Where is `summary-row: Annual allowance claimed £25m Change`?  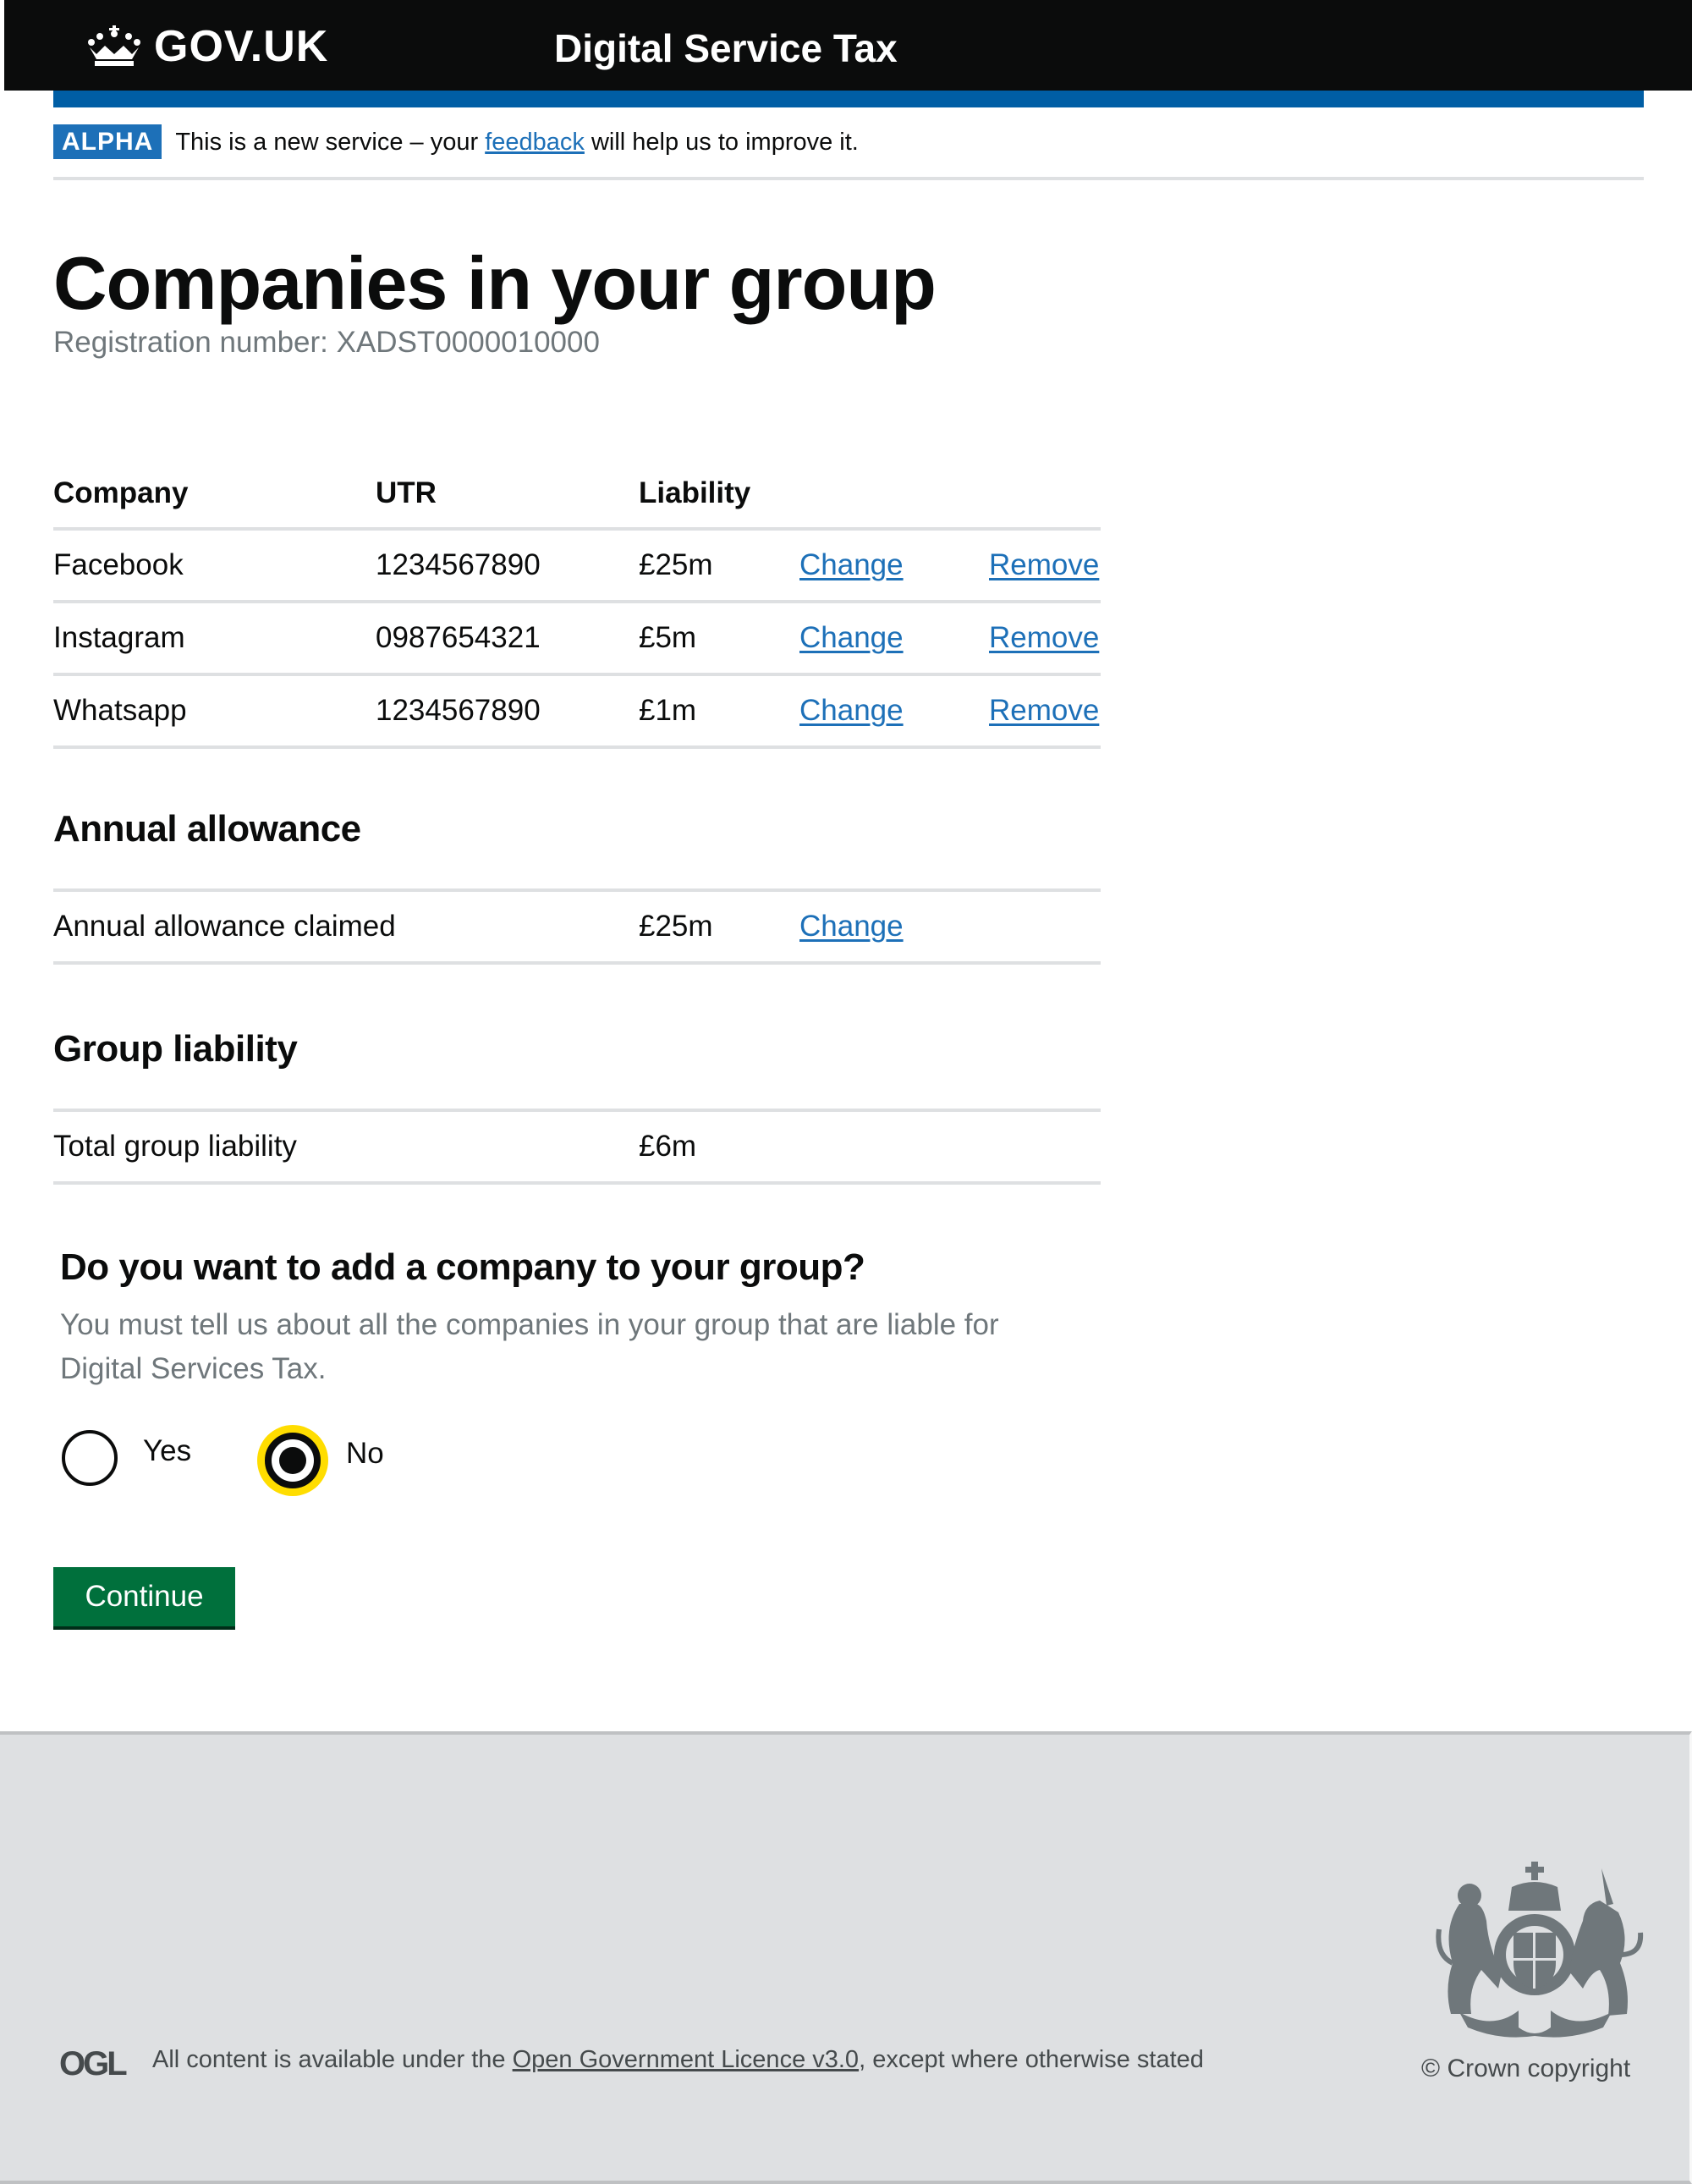
summary-row: Annual allowance claimed £25m Change is located at coordinates (577, 928).